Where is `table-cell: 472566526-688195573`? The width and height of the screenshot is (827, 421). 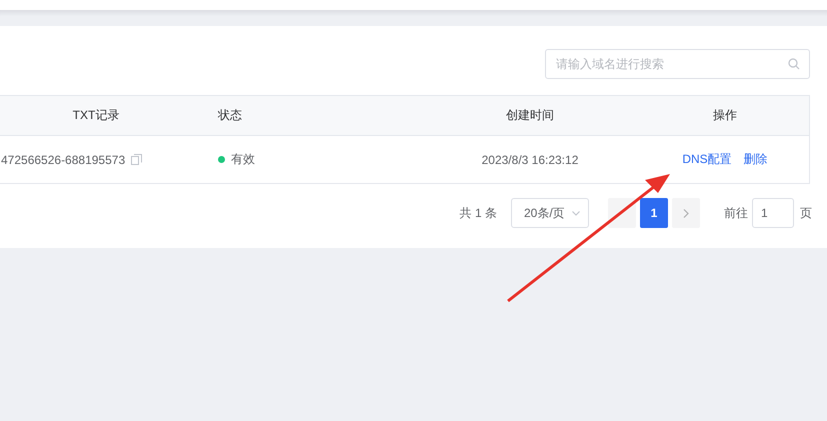 table-cell: 472566526-688195573 is located at coordinates (63, 159).